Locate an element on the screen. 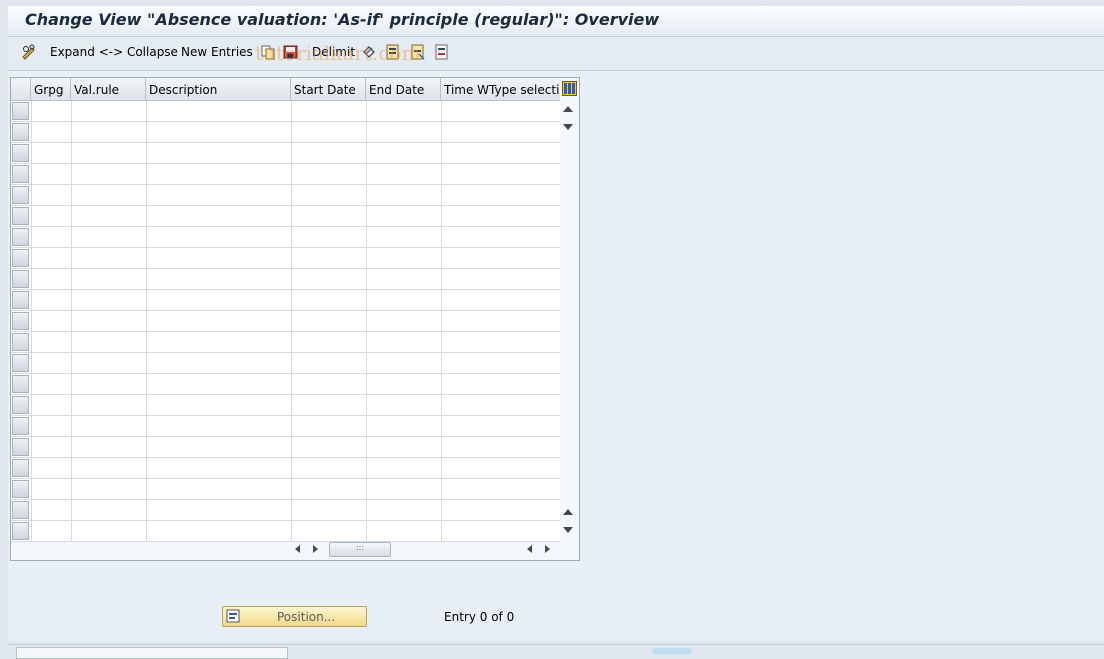 This screenshot has width=1104, height=659. new-entries-button: New Entries is located at coordinates (217, 52).